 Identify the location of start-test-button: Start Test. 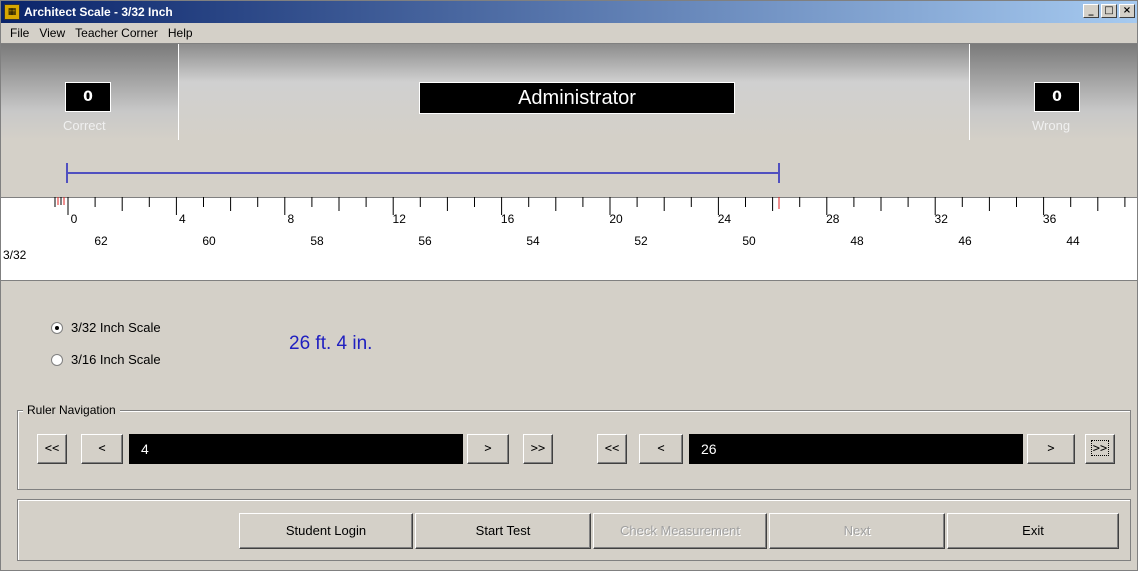
(503, 531).